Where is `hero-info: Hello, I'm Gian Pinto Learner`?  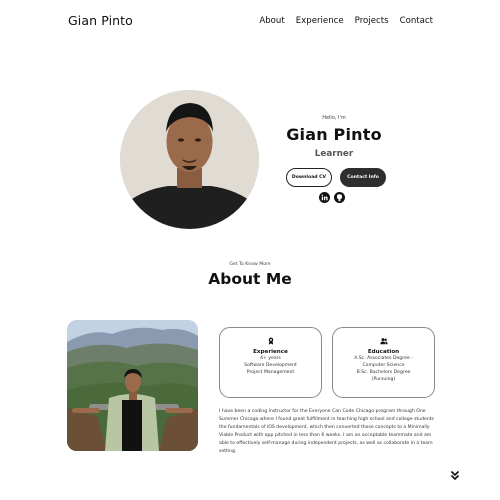
hero-info: Hello, I'm Gian Pinto Learner is located at coordinates (334, 137).